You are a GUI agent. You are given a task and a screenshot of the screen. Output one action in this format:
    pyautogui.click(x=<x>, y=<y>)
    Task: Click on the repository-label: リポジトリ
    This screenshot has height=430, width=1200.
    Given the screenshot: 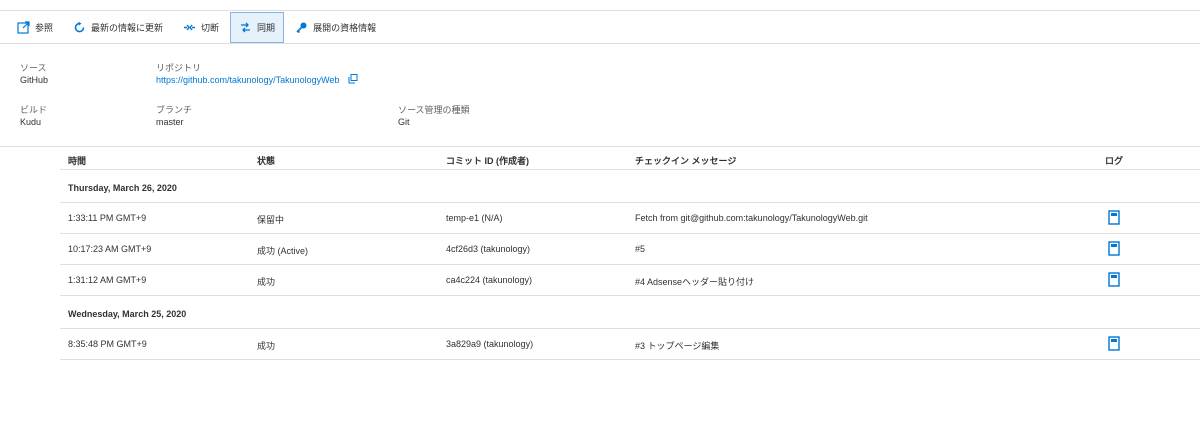 What is the action you would take?
    pyautogui.click(x=179, y=68)
    